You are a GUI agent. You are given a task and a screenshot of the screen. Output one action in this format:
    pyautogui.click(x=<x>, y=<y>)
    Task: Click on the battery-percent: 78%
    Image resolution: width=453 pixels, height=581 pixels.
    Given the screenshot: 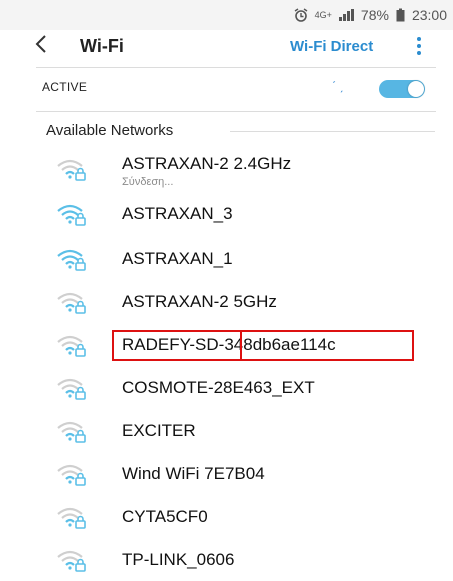 What is the action you would take?
    pyautogui.click(x=374, y=15)
    